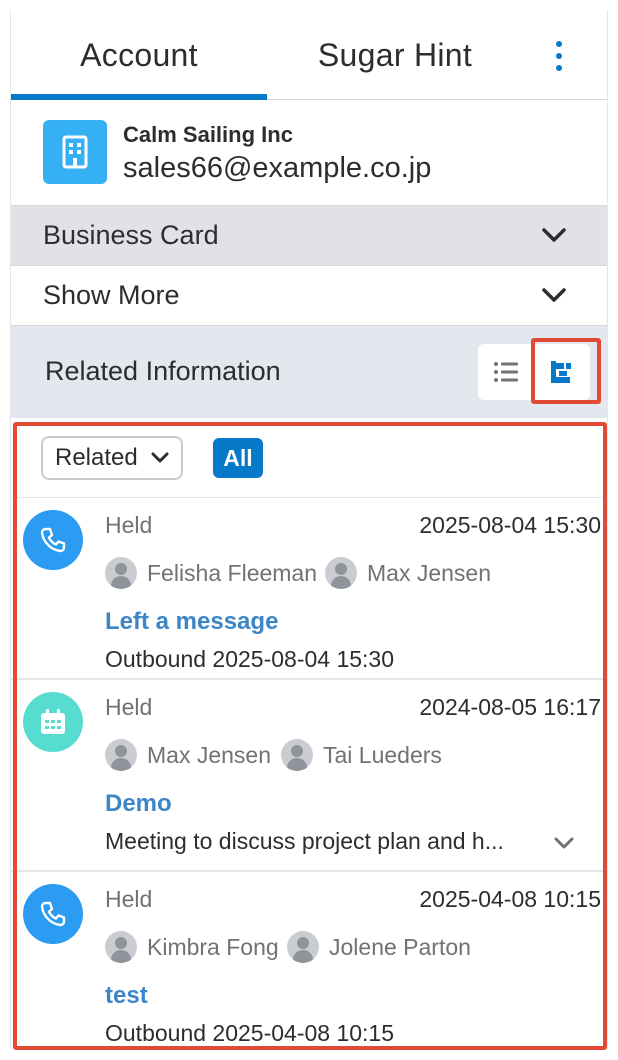 Image resolution: width=618 pixels, height=1060 pixels. What do you see at coordinates (213, 946) in the screenshot?
I see `participant-name: Kimbra Fong` at bounding box center [213, 946].